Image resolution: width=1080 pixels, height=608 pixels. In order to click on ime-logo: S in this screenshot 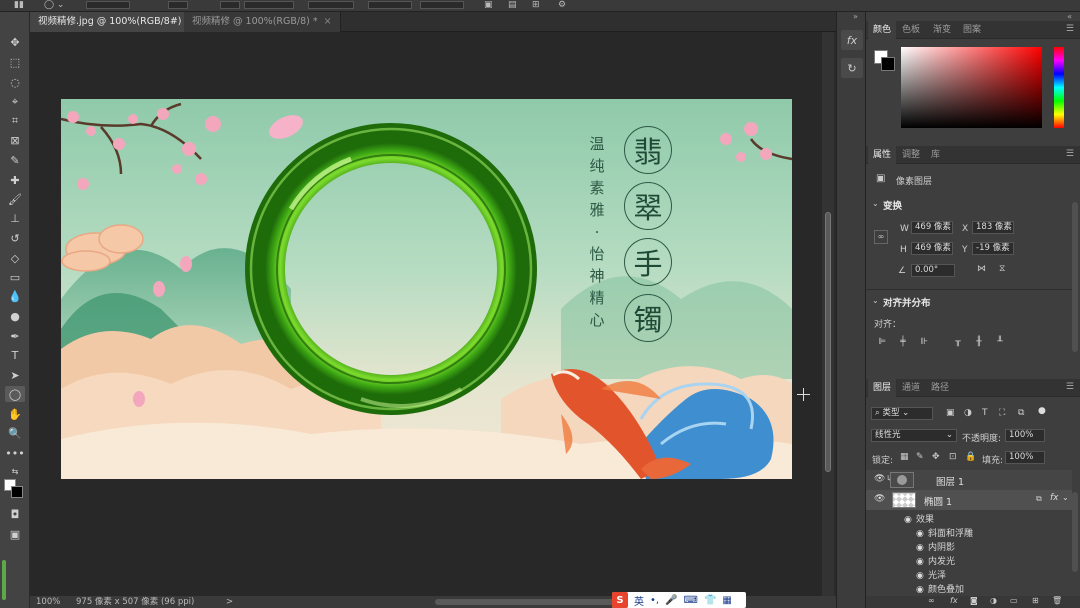, I will do `click(620, 600)`.